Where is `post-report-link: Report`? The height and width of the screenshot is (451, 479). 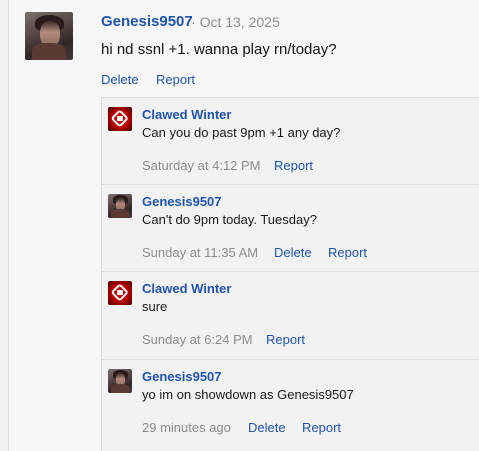
post-report-link: Report is located at coordinates (175, 79).